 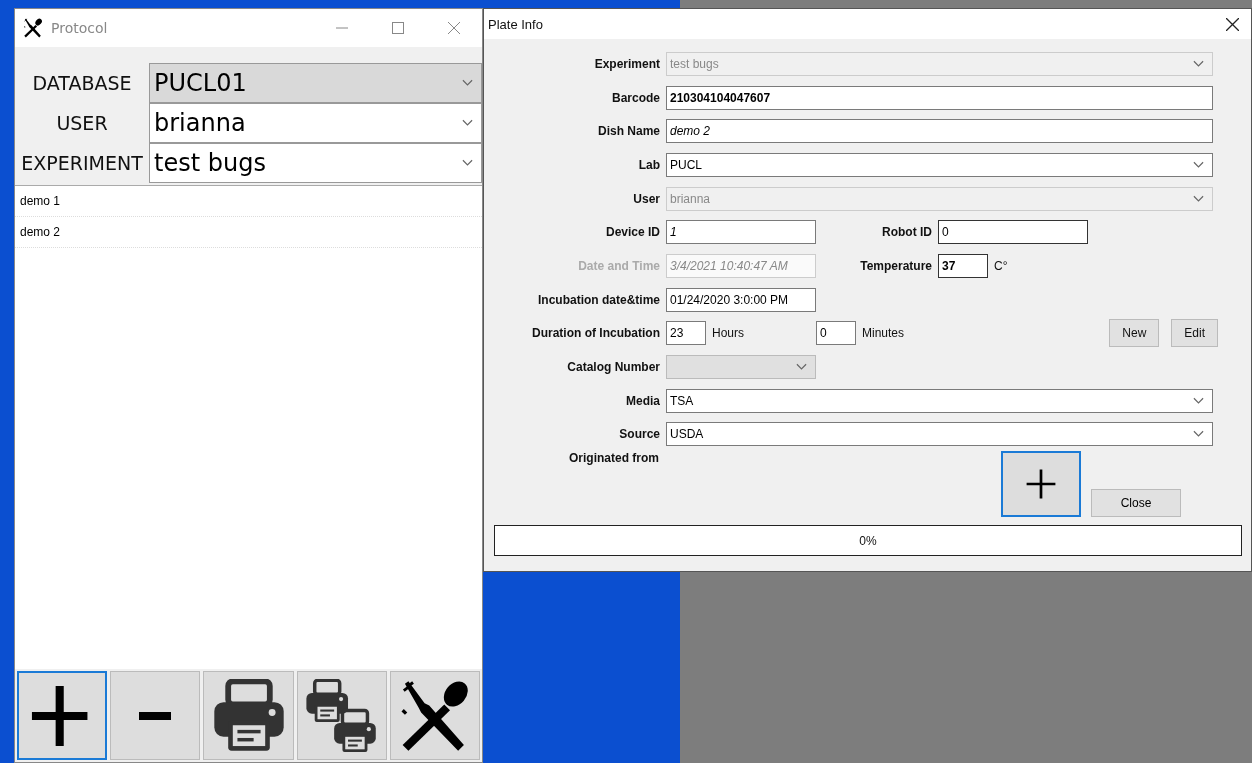 What do you see at coordinates (619, 265) in the screenshot?
I see `field-label: Date and Time` at bounding box center [619, 265].